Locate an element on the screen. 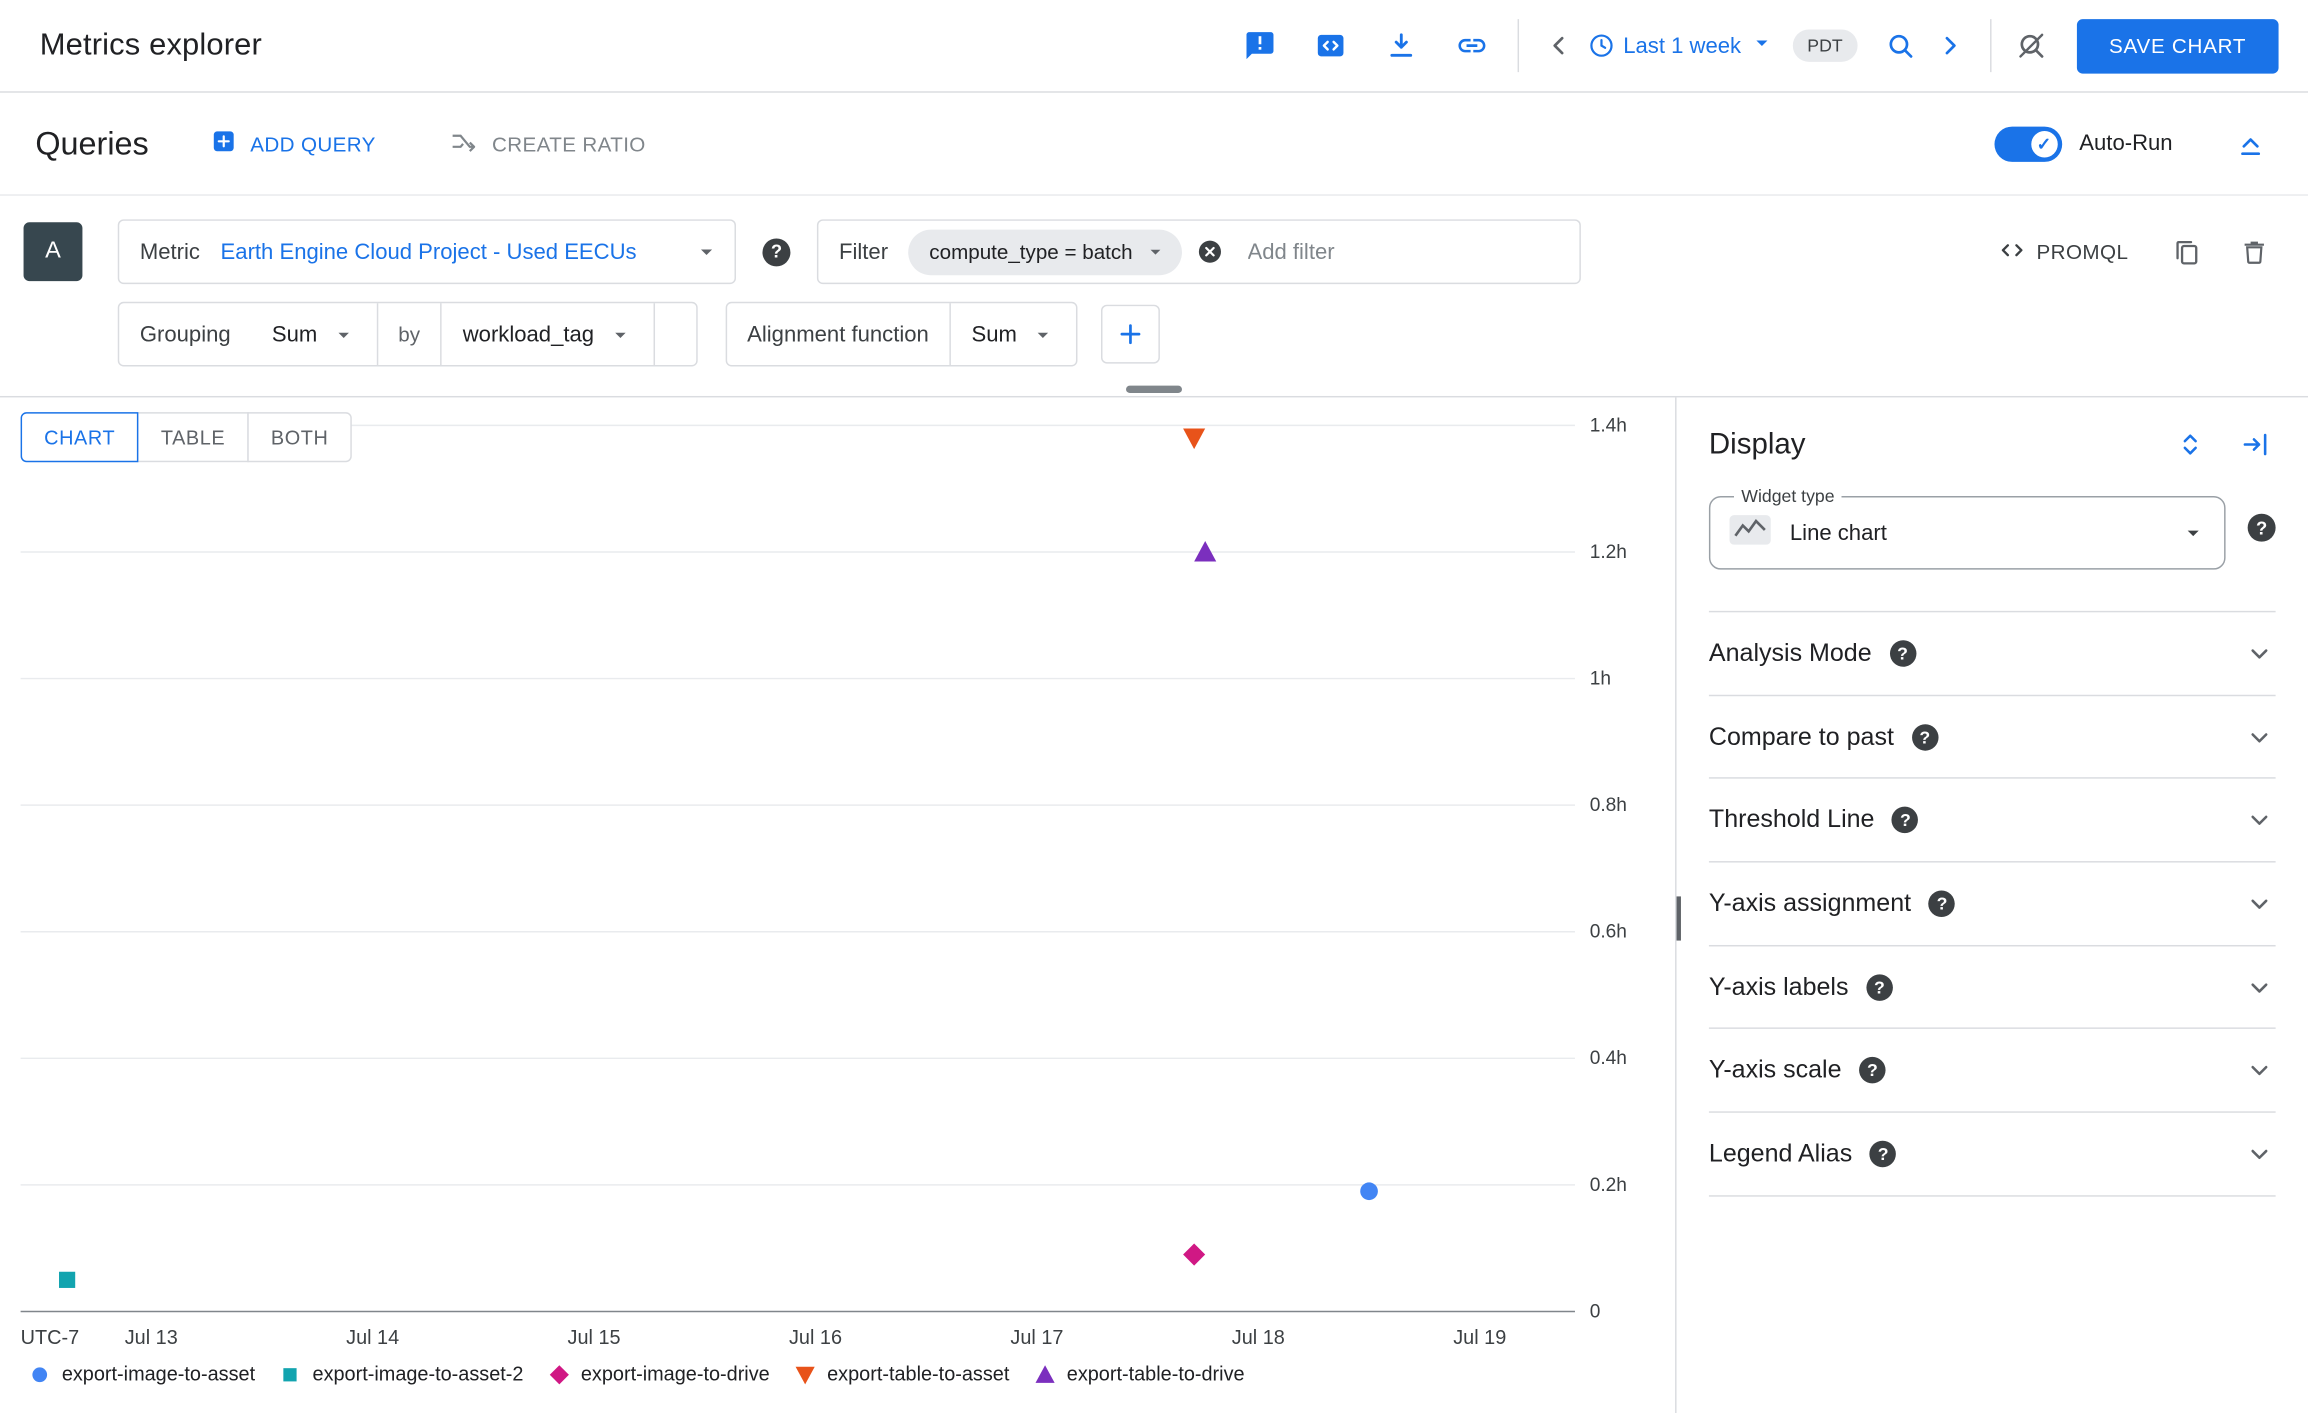 Image resolution: width=2308 pixels, height=1413 pixels. widget-type-select: Widget type Line chart is located at coordinates (1967, 527).